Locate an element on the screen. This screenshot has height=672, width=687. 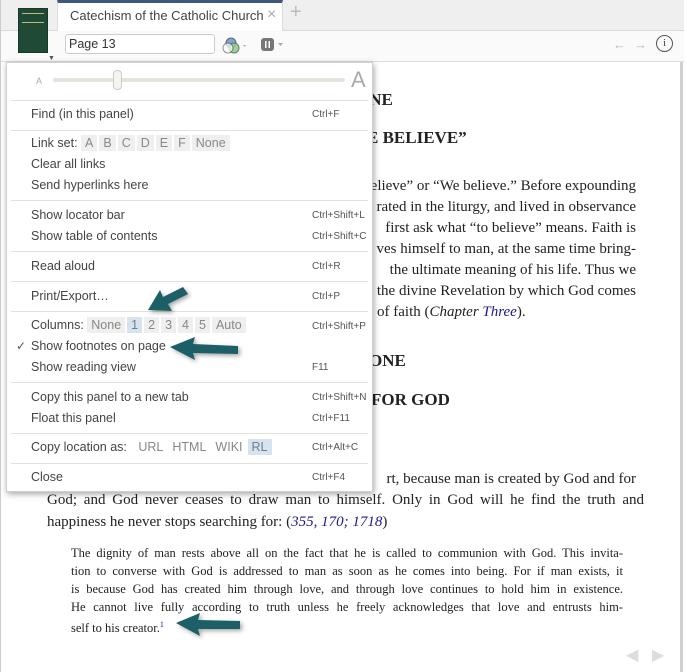
font-size-slider is located at coordinates (199, 80).